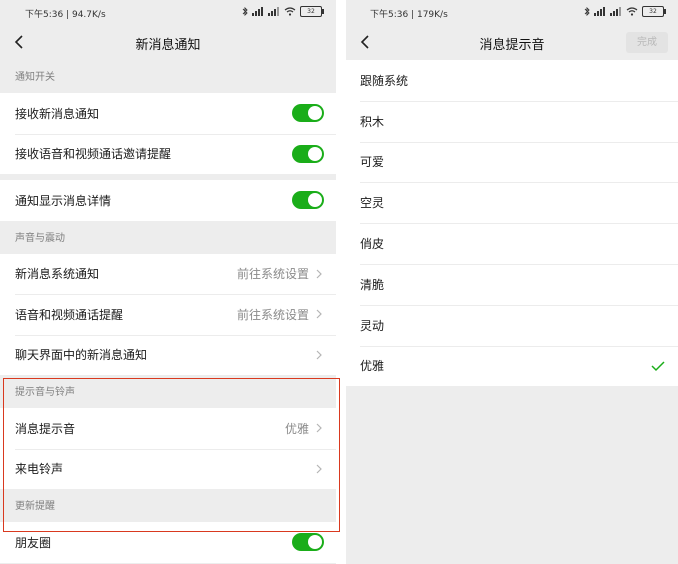 Image resolution: width=678 pixels, height=564 pixels. What do you see at coordinates (168, 469) in the screenshot?
I see `row-ringtone: 来电铃声` at bounding box center [168, 469].